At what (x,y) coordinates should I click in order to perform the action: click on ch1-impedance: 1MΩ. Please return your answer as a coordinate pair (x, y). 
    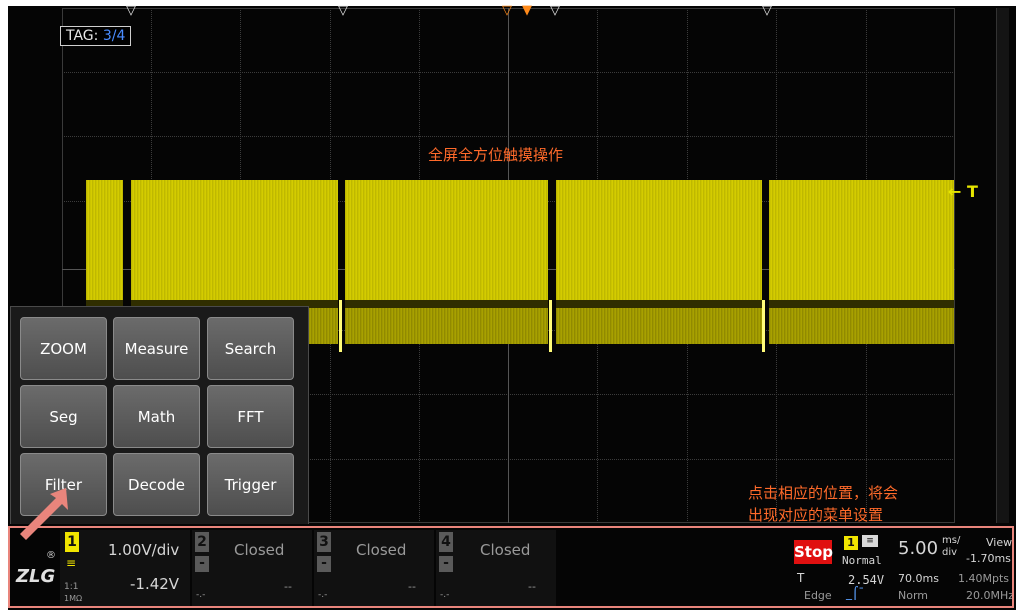
    Looking at the image, I should click on (73, 598).